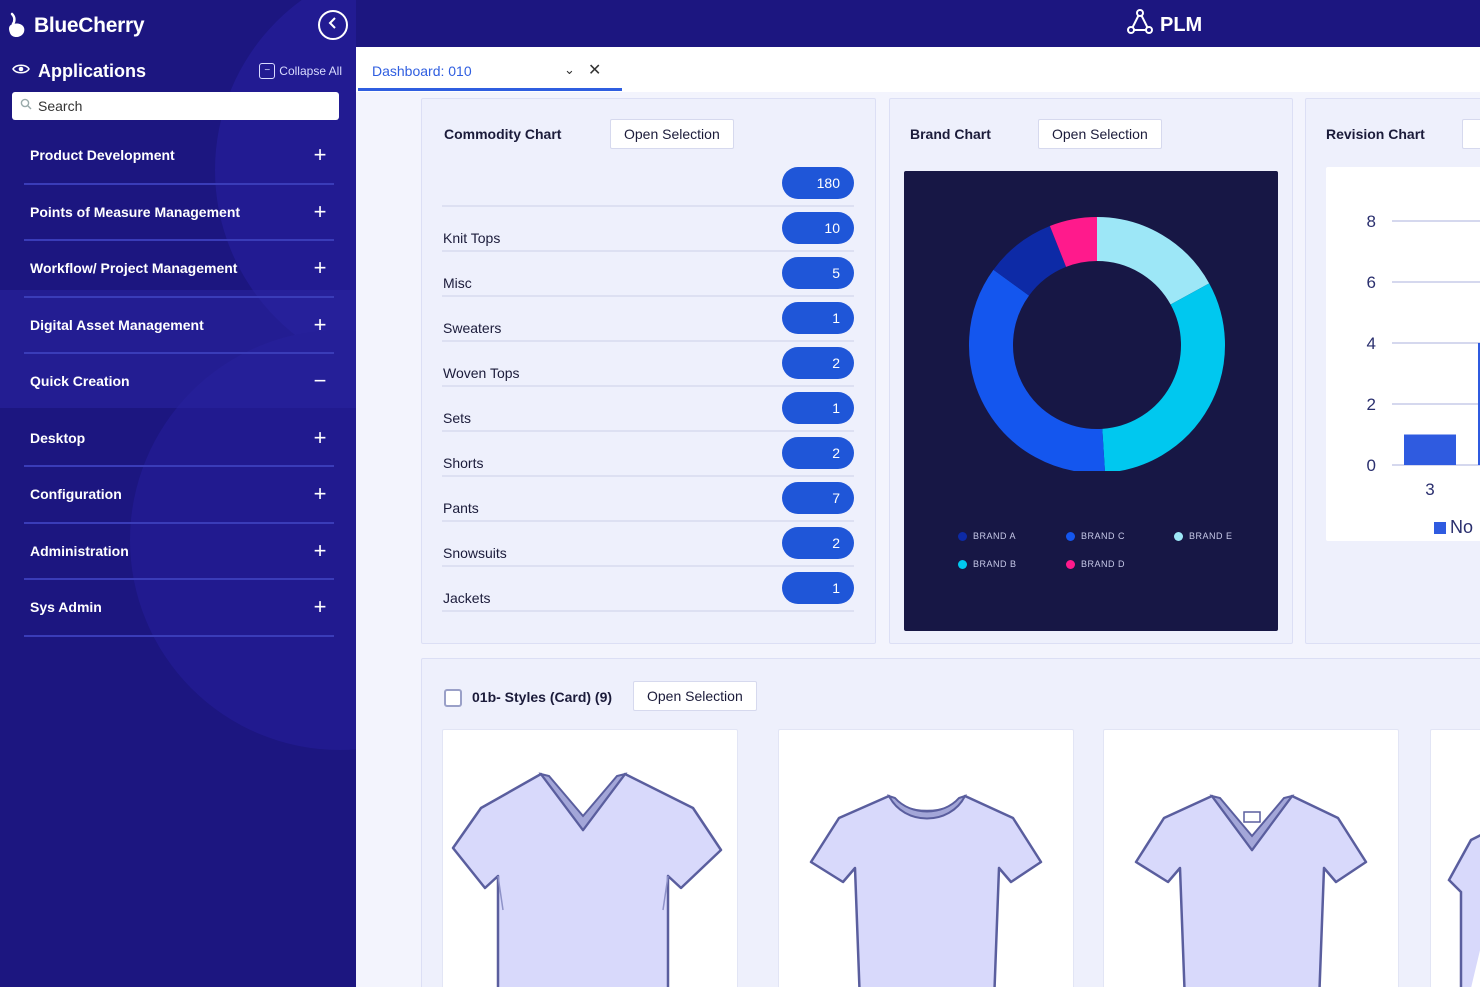  What do you see at coordinates (475, 553) in the screenshot?
I see `commodity-label: Snowsuits` at bounding box center [475, 553].